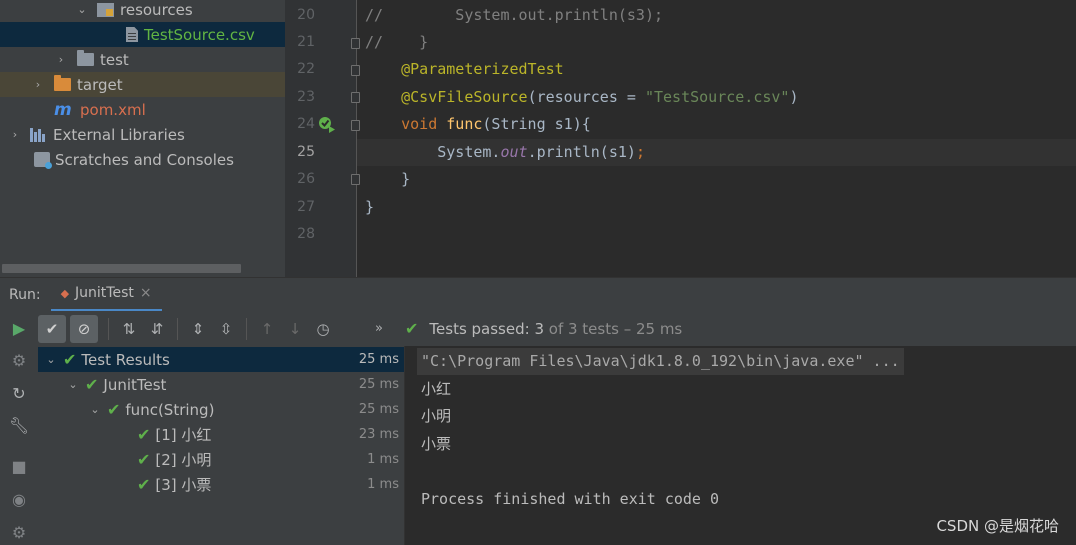 This screenshot has width=1076, height=545. What do you see at coordinates (424, 124) in the screenshot?
I see `code-keyword: void` at bounding box center [424, 124].